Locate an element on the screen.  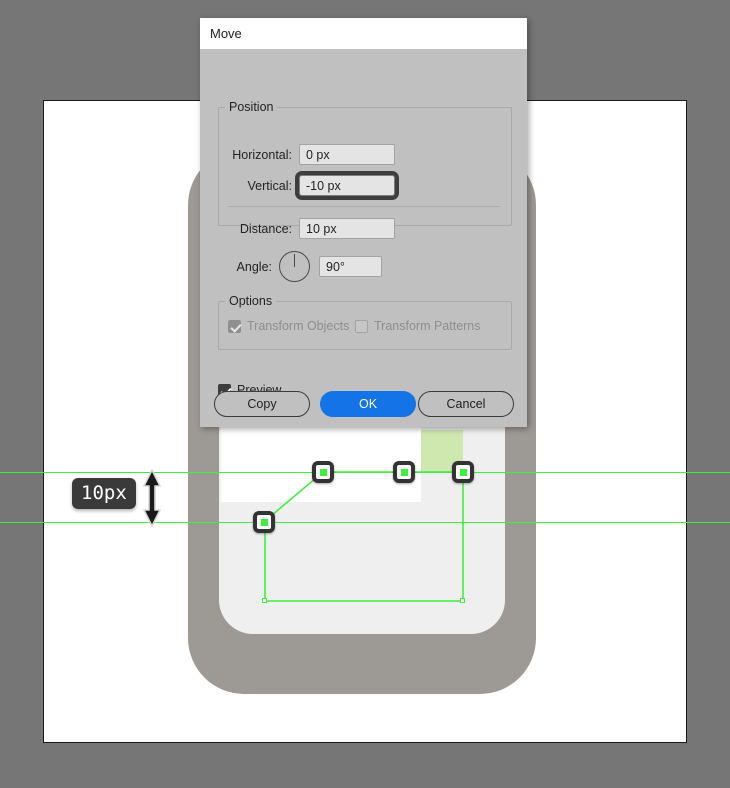
distance-input: 10 px is located at coordinates (347, 228).